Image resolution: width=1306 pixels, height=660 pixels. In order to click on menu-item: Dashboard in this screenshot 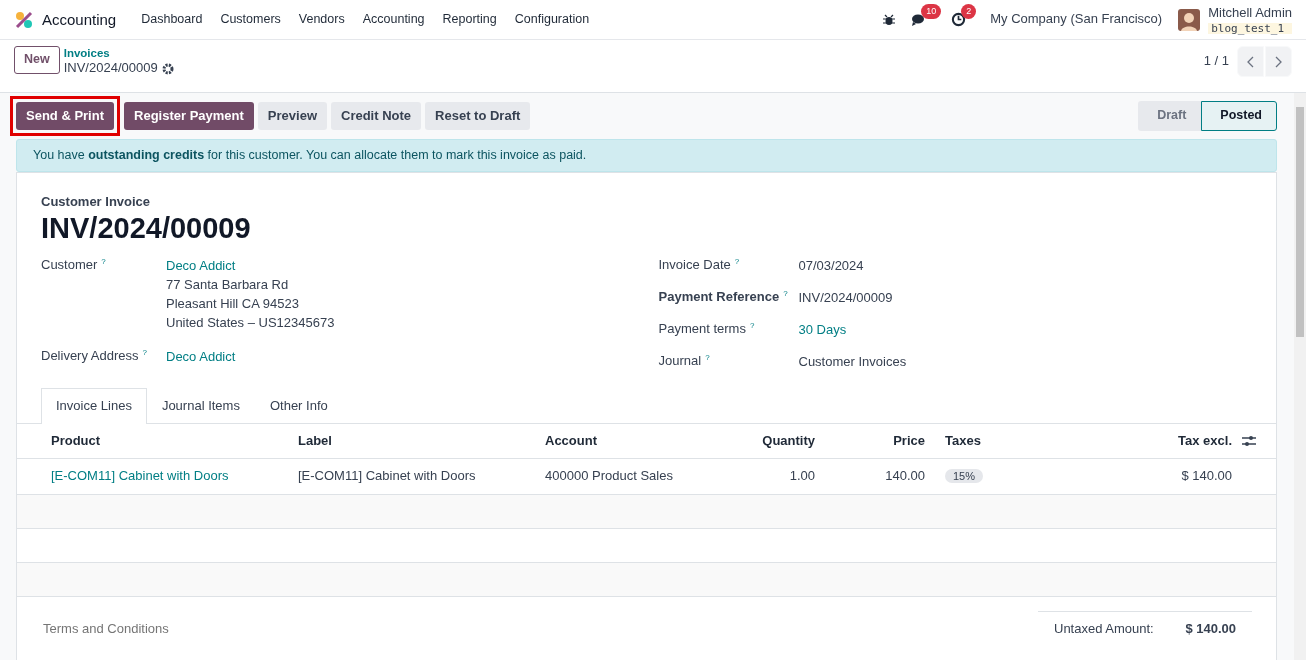, I will do `click(172, 19)`.